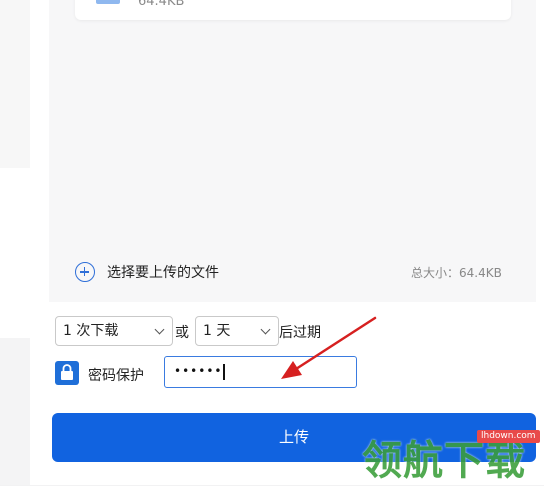 This screenshot has width=544, height=486. Describe the element at coordinates (508, 436) in the screenshot. I see `watermark-url: lhdown.com` at that location.